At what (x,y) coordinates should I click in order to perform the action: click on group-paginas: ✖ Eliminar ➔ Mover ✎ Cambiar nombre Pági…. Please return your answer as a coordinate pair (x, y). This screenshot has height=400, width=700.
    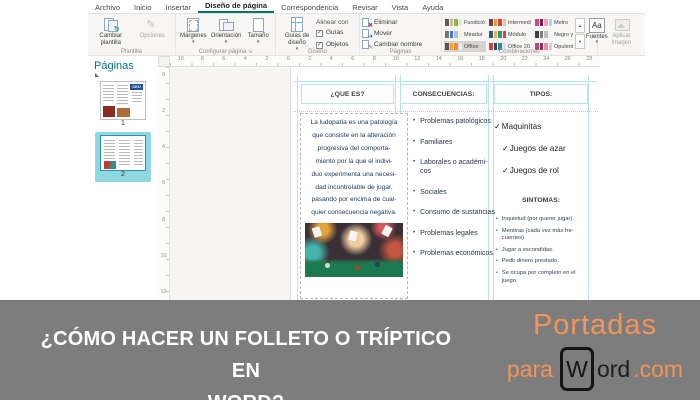
    Looking at the image, I should click on (401, 34).